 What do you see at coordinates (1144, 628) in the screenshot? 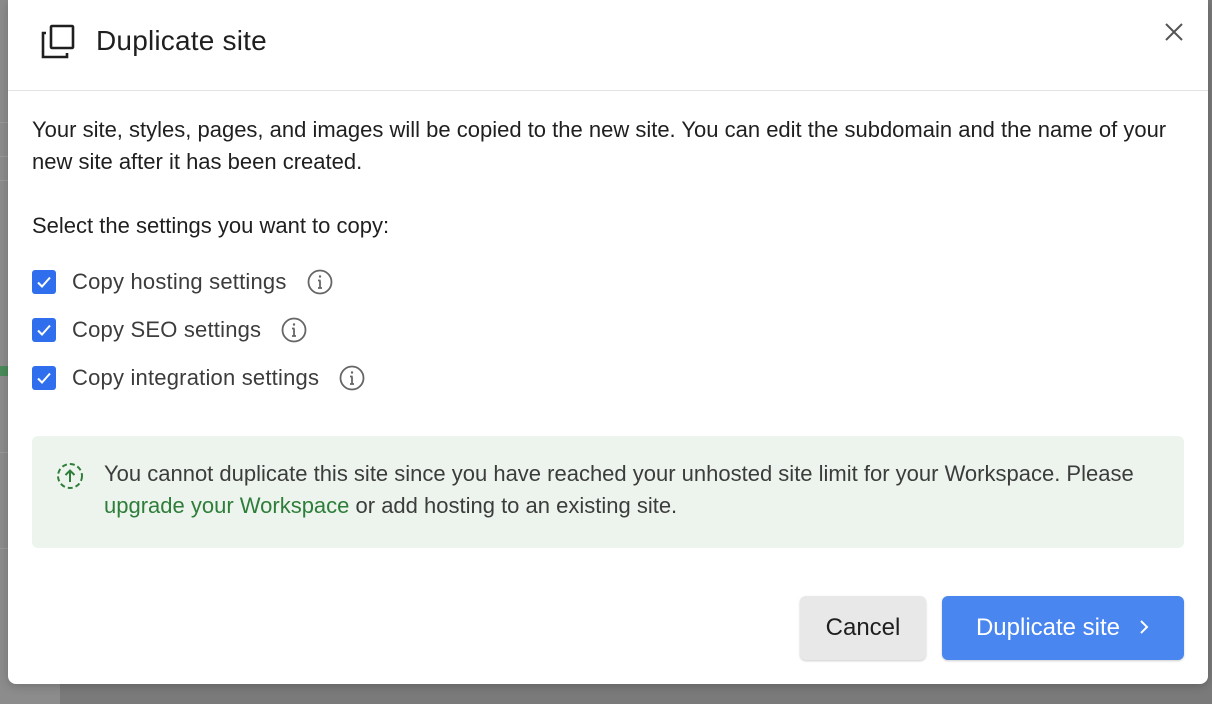
I see `chevron-right-icon` at bounding box center [1144, 628].